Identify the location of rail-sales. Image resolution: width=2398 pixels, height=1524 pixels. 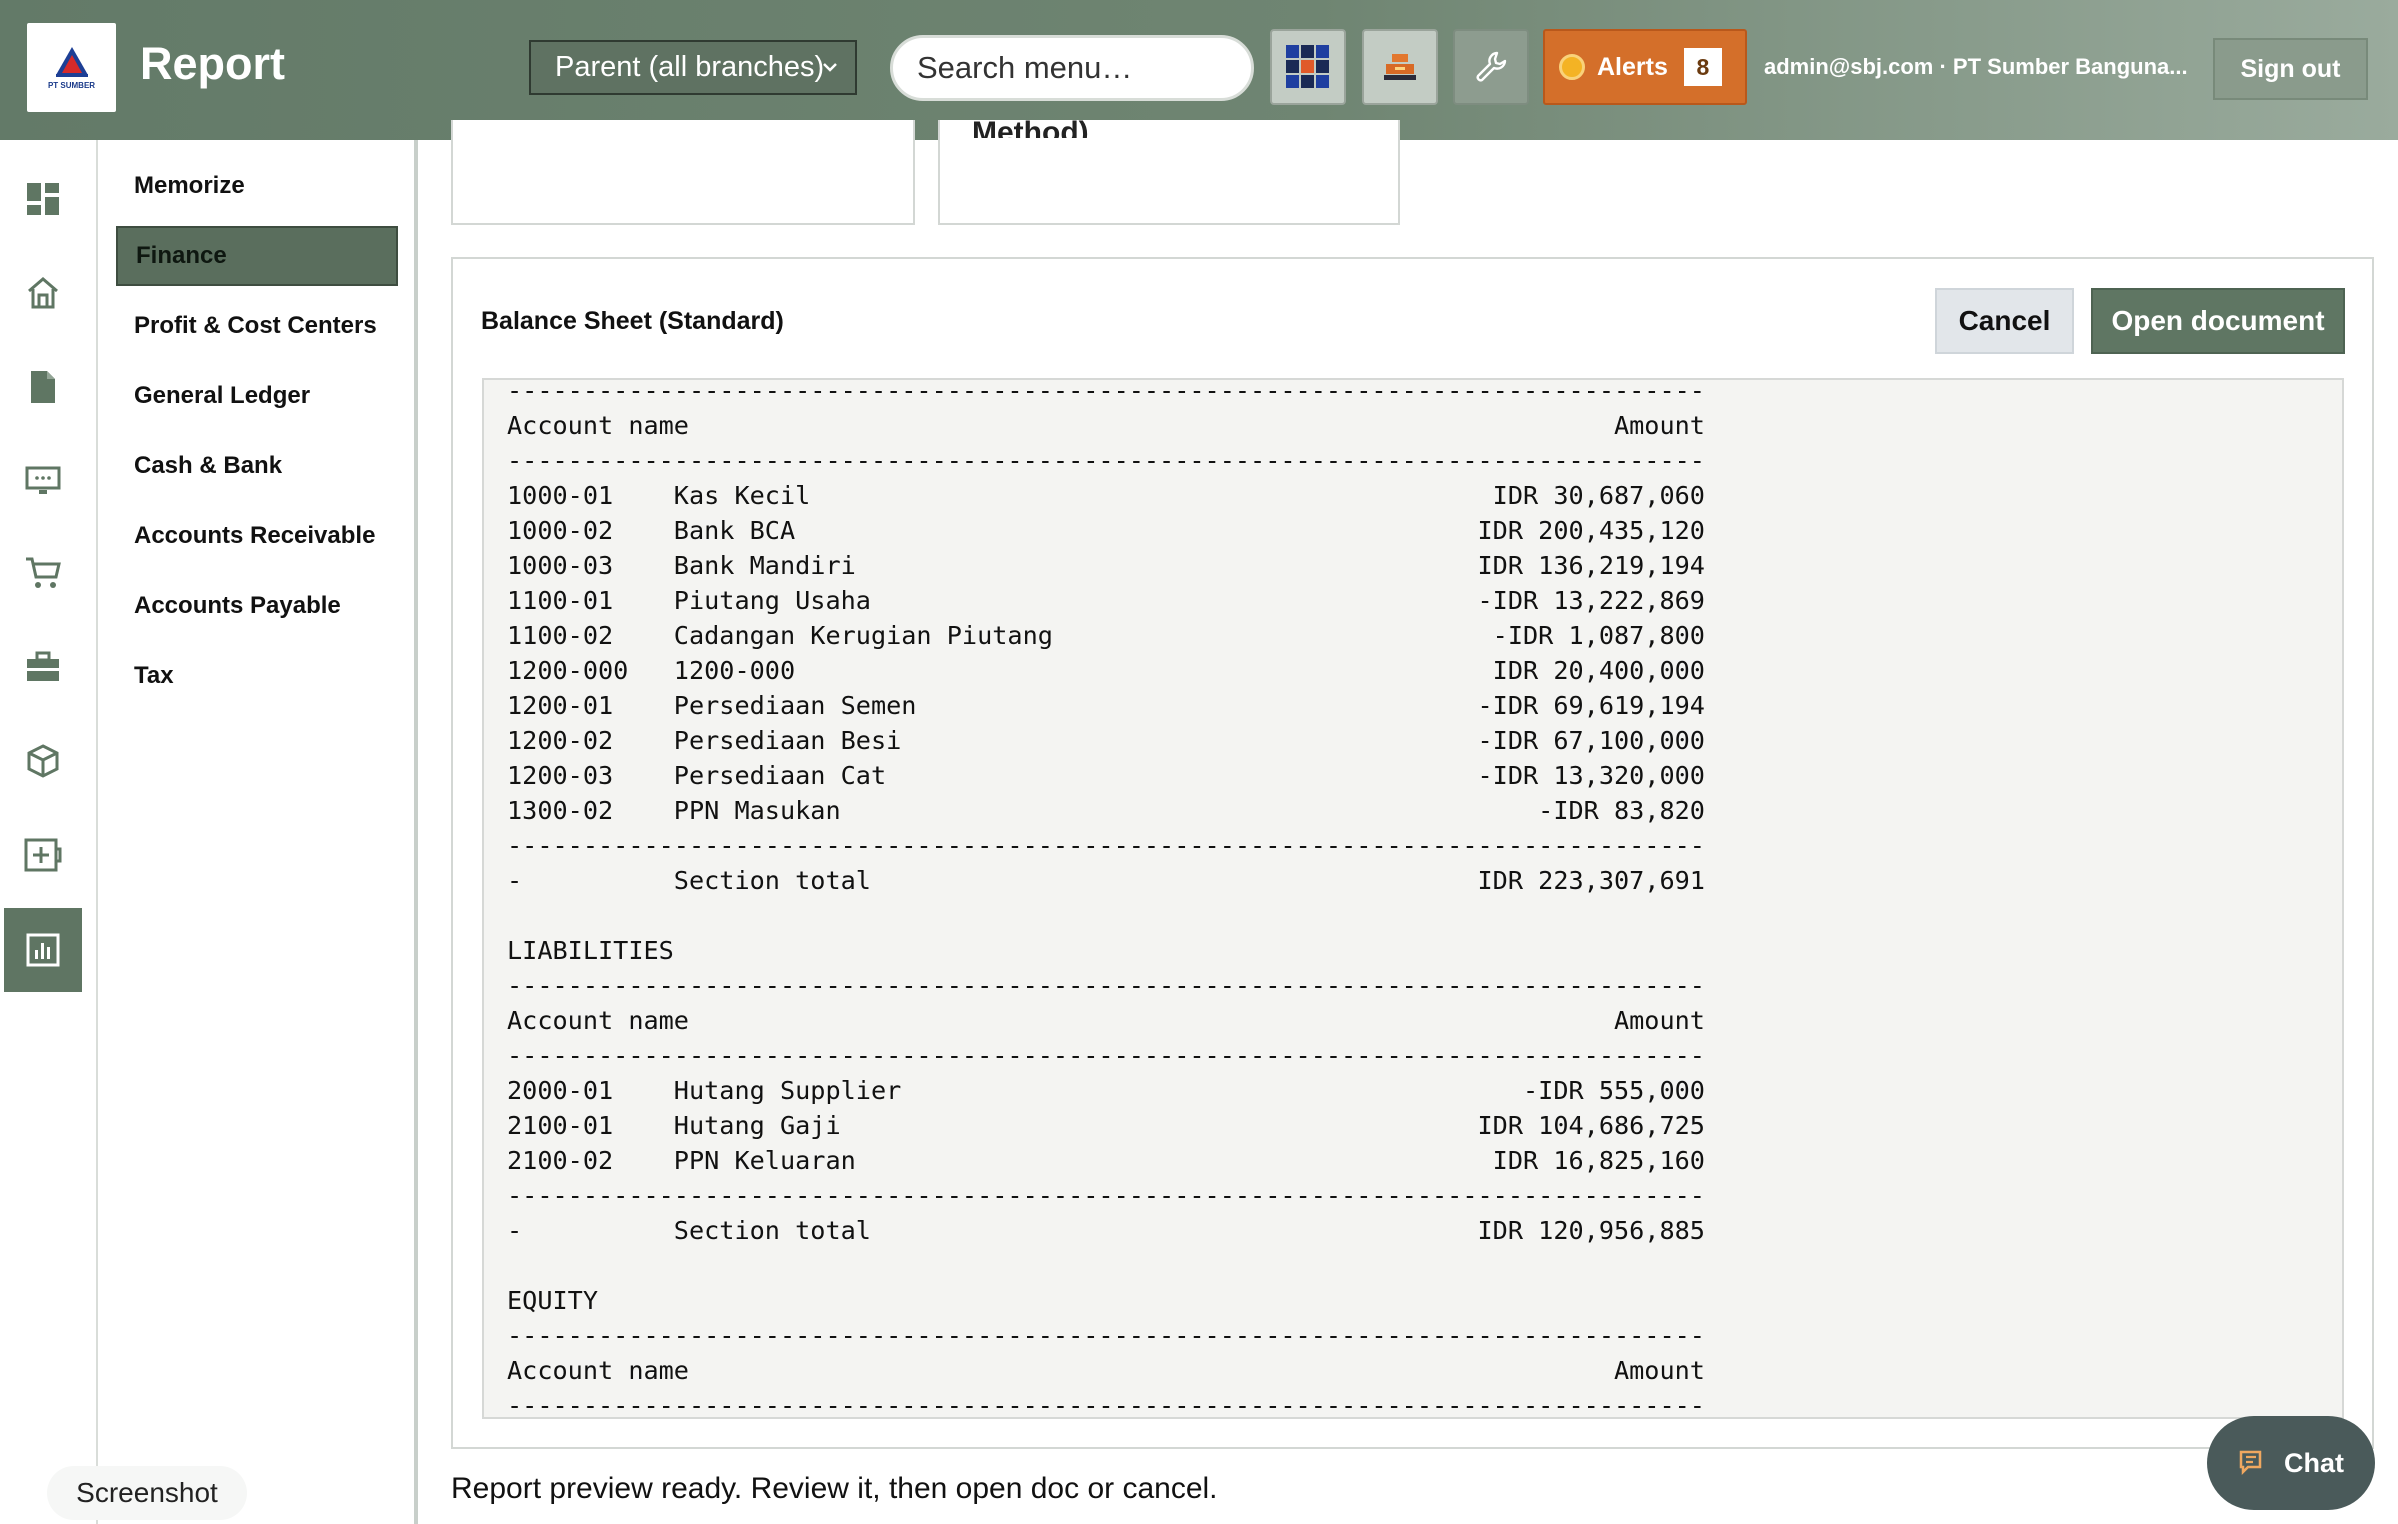
(43, 667).